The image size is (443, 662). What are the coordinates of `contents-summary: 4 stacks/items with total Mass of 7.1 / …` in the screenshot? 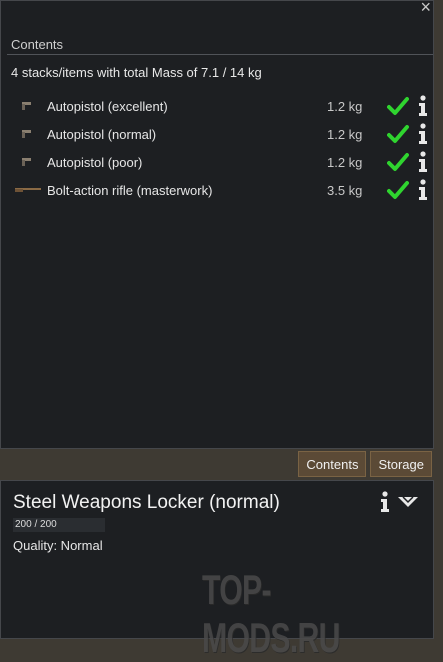 It's located at (136, 72).